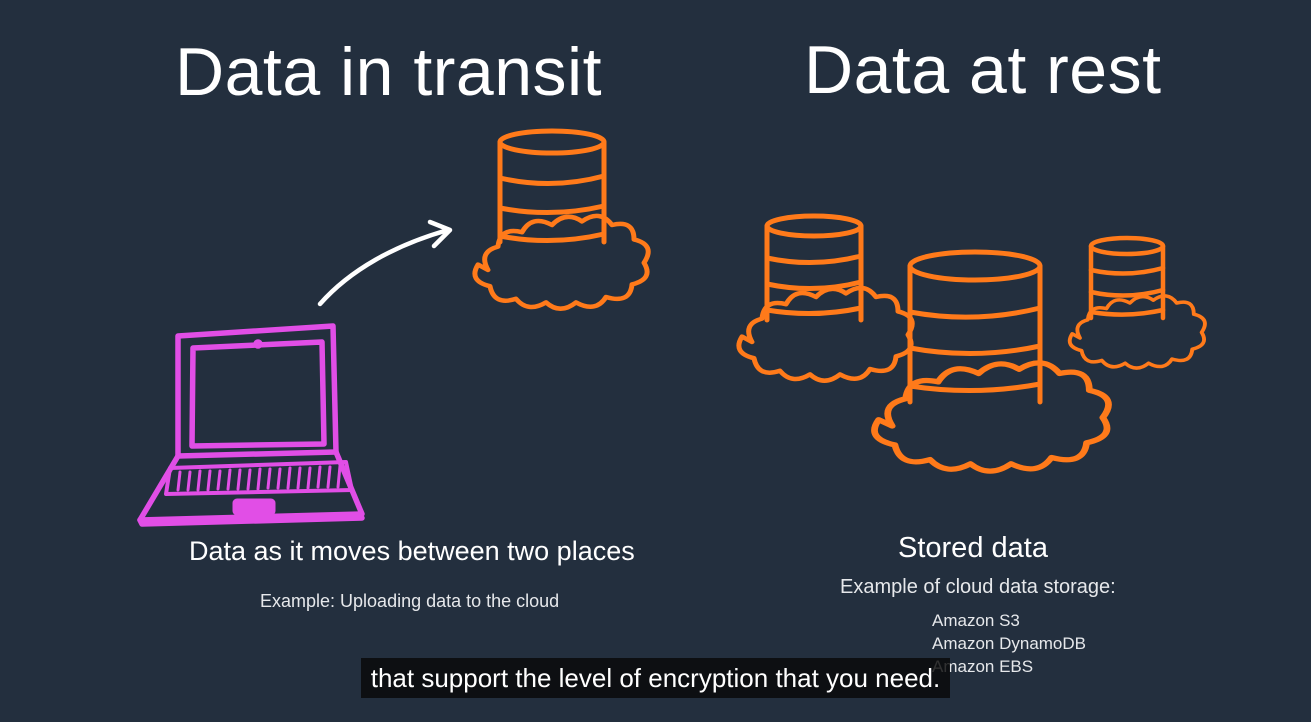 The width and height of the screenshot is (1311, 722). Describe the element at coordinates (410, 601) in the screenshot. I see `transit-example: Example: Uploading data to the cloud` at that location.